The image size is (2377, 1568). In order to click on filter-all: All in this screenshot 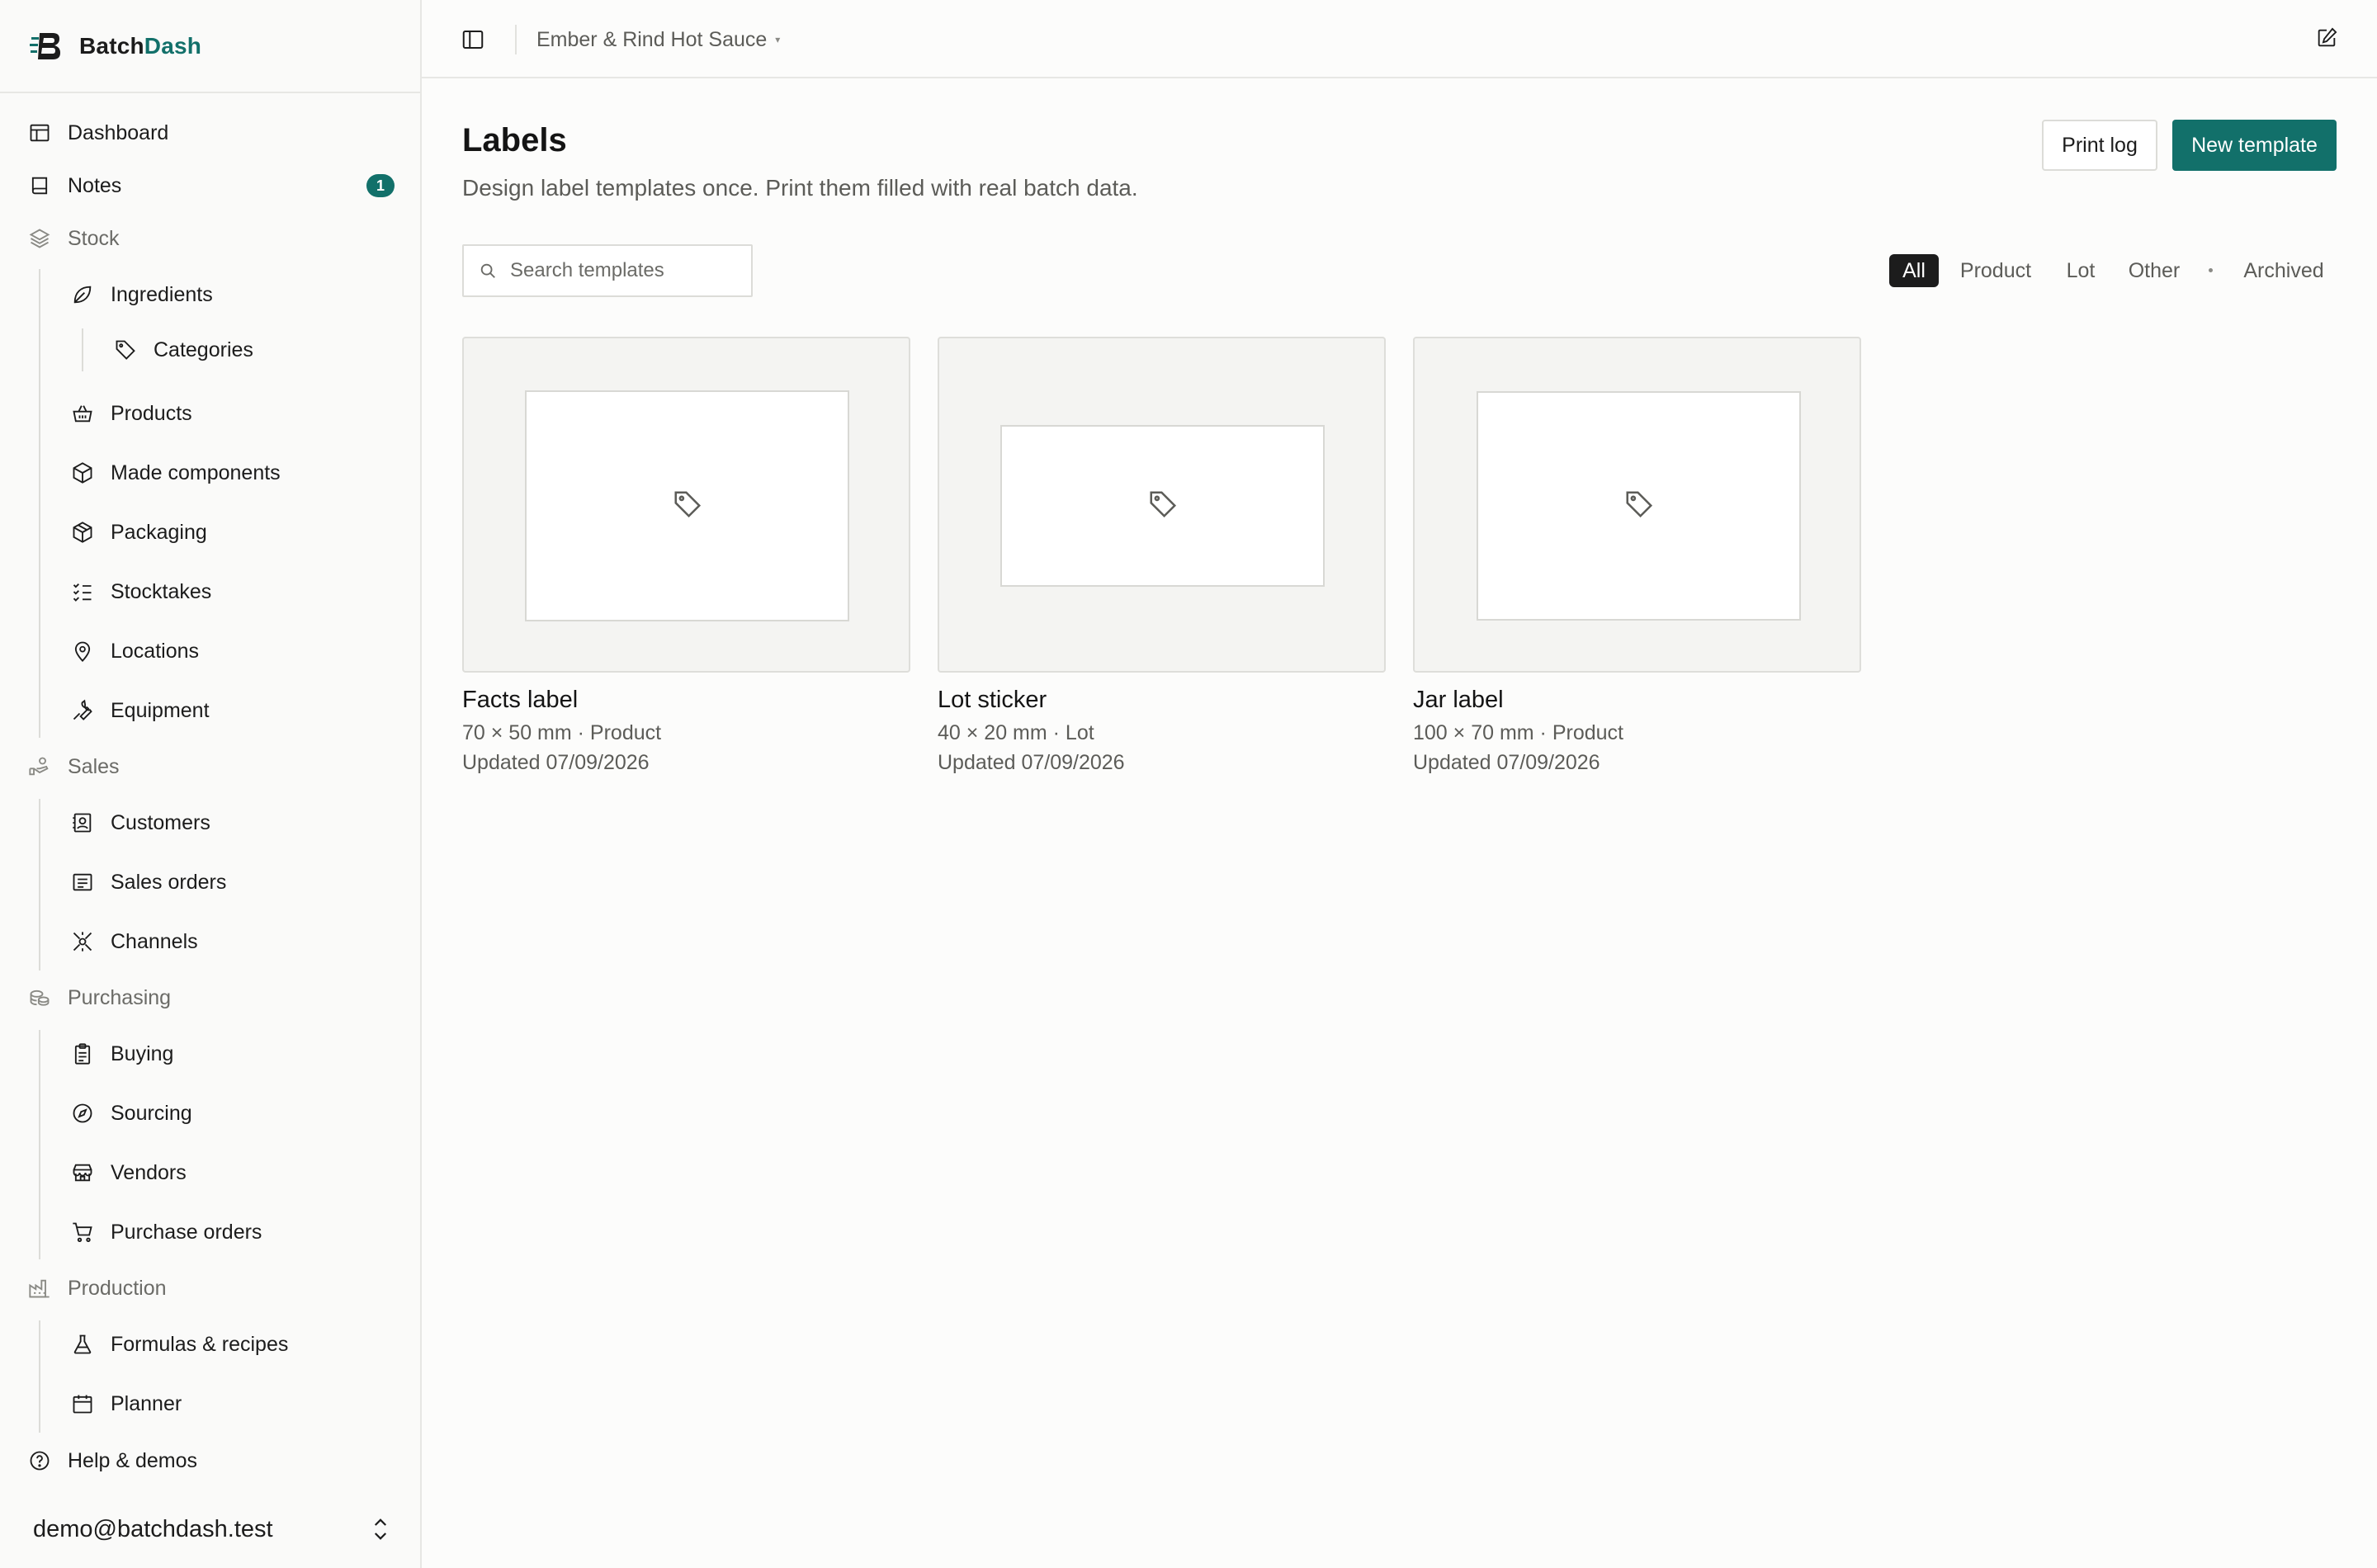, I will do `click(1914, 270)`.